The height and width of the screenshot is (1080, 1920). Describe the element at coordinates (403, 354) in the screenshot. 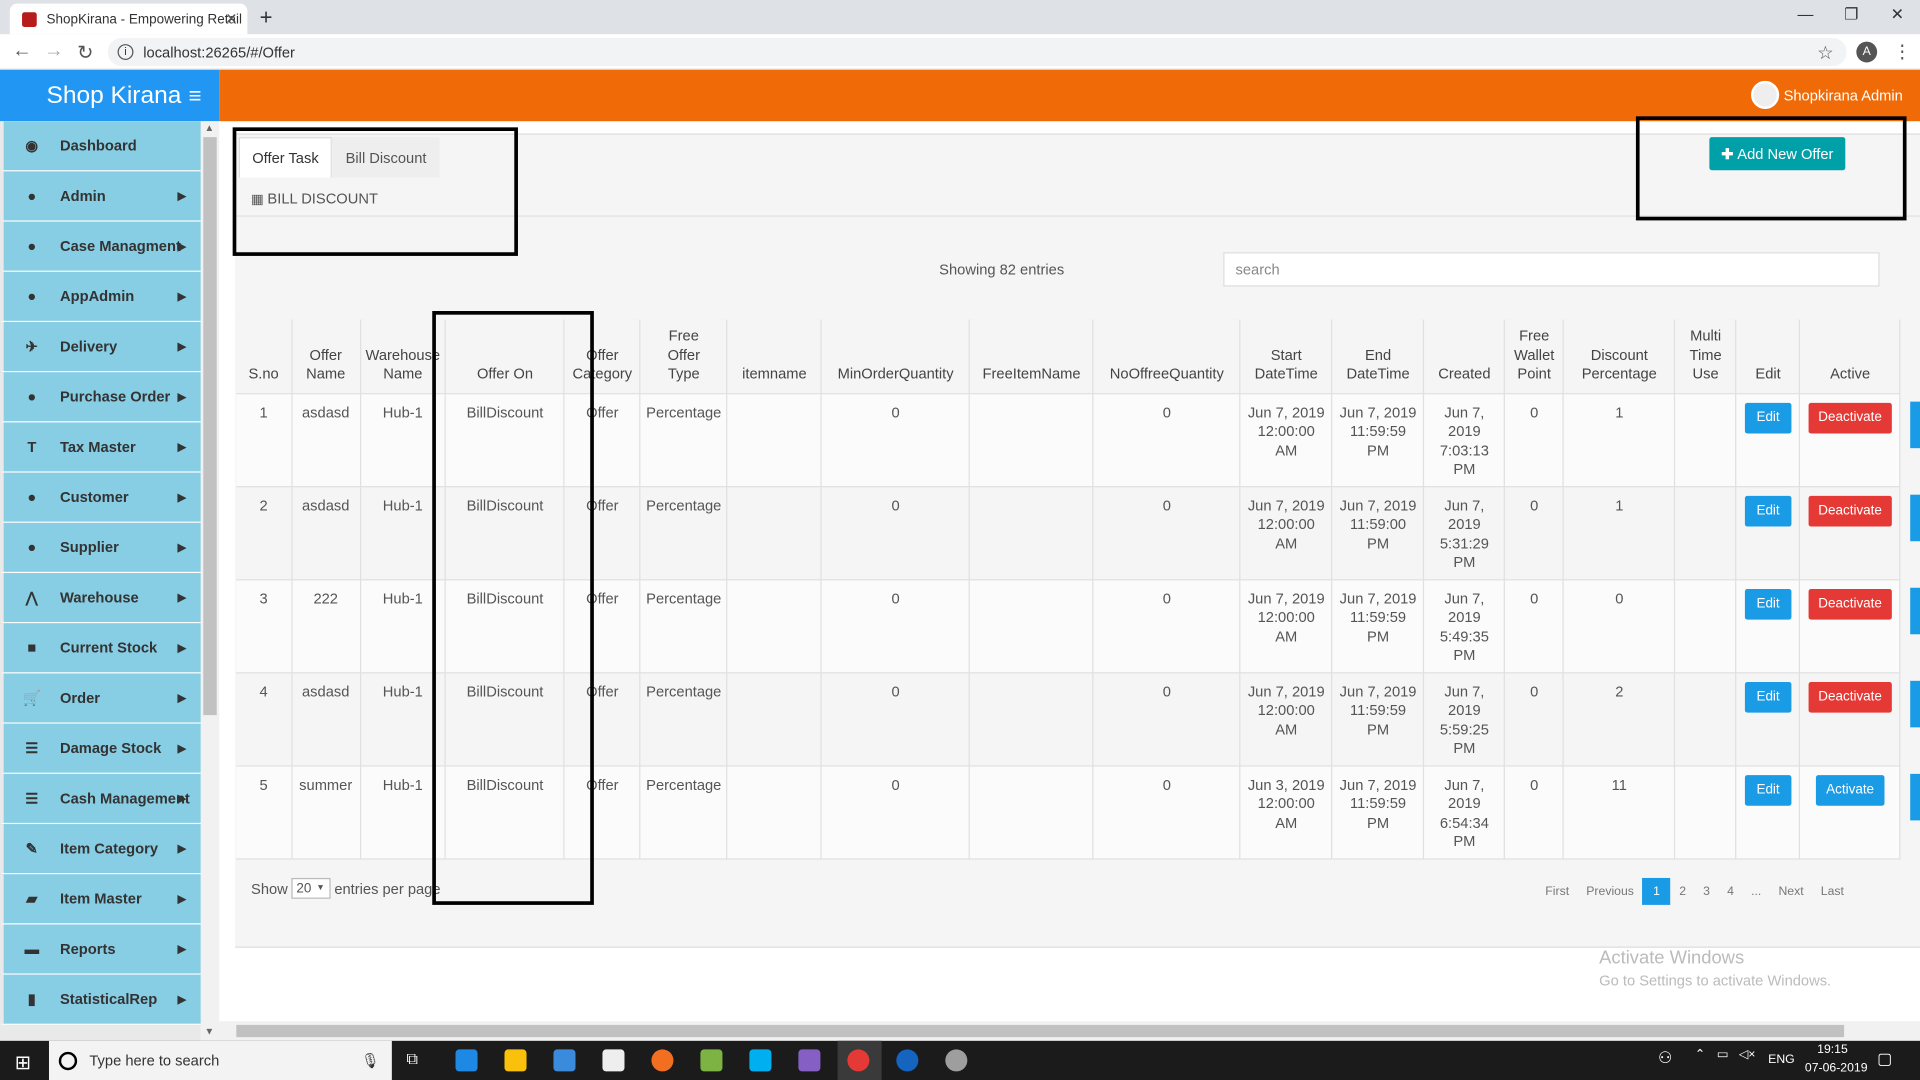

I see `column-header-text: Warehouse` at that location.